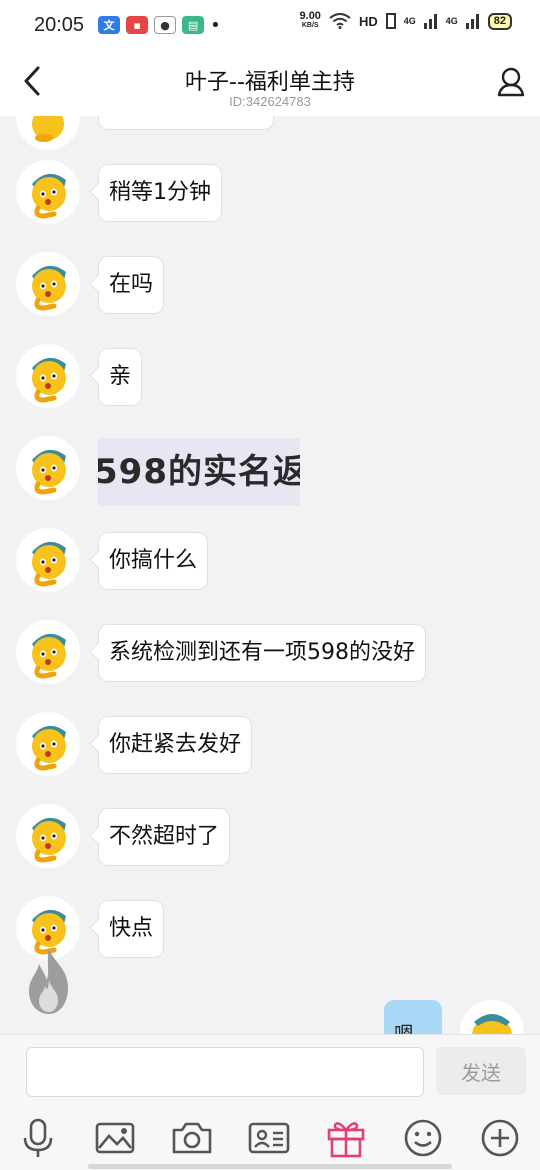 The image size is (540, 1170). What do you see at coordinates (109, 25) in the screenshot?
I see `app-notification-icon: 文` at bounding box center [109, 25].